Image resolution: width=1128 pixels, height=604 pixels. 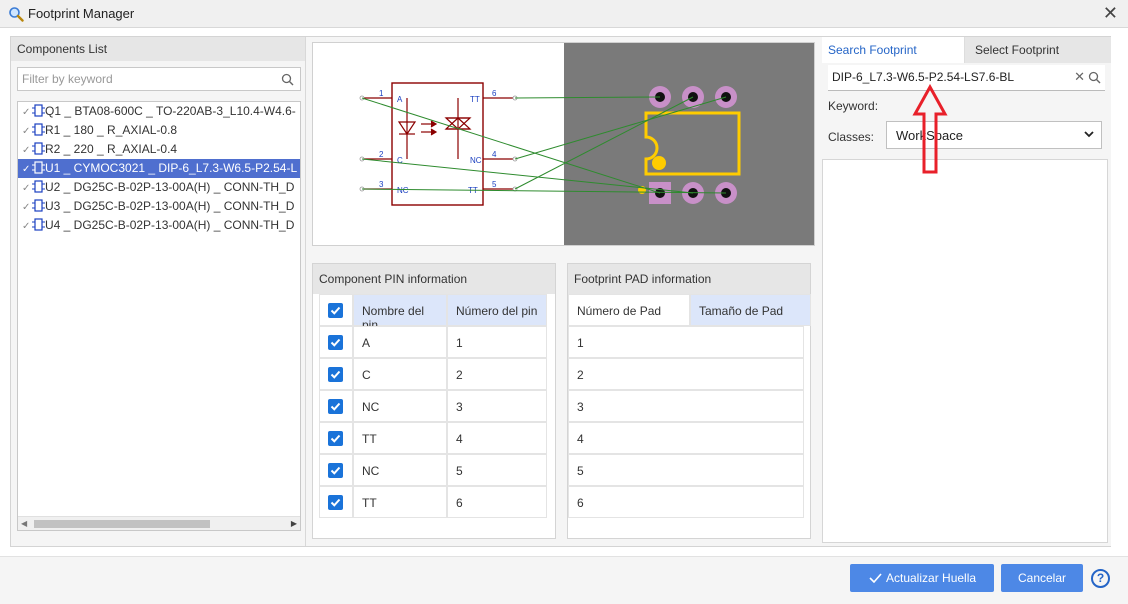 What do you see at coordinates (170, 225) in the screenshot?
I see `component-label: U4 _ DG25C-B-02P-13-00A(H) _ CONN-TH_D` at bounding box center [170, 225].